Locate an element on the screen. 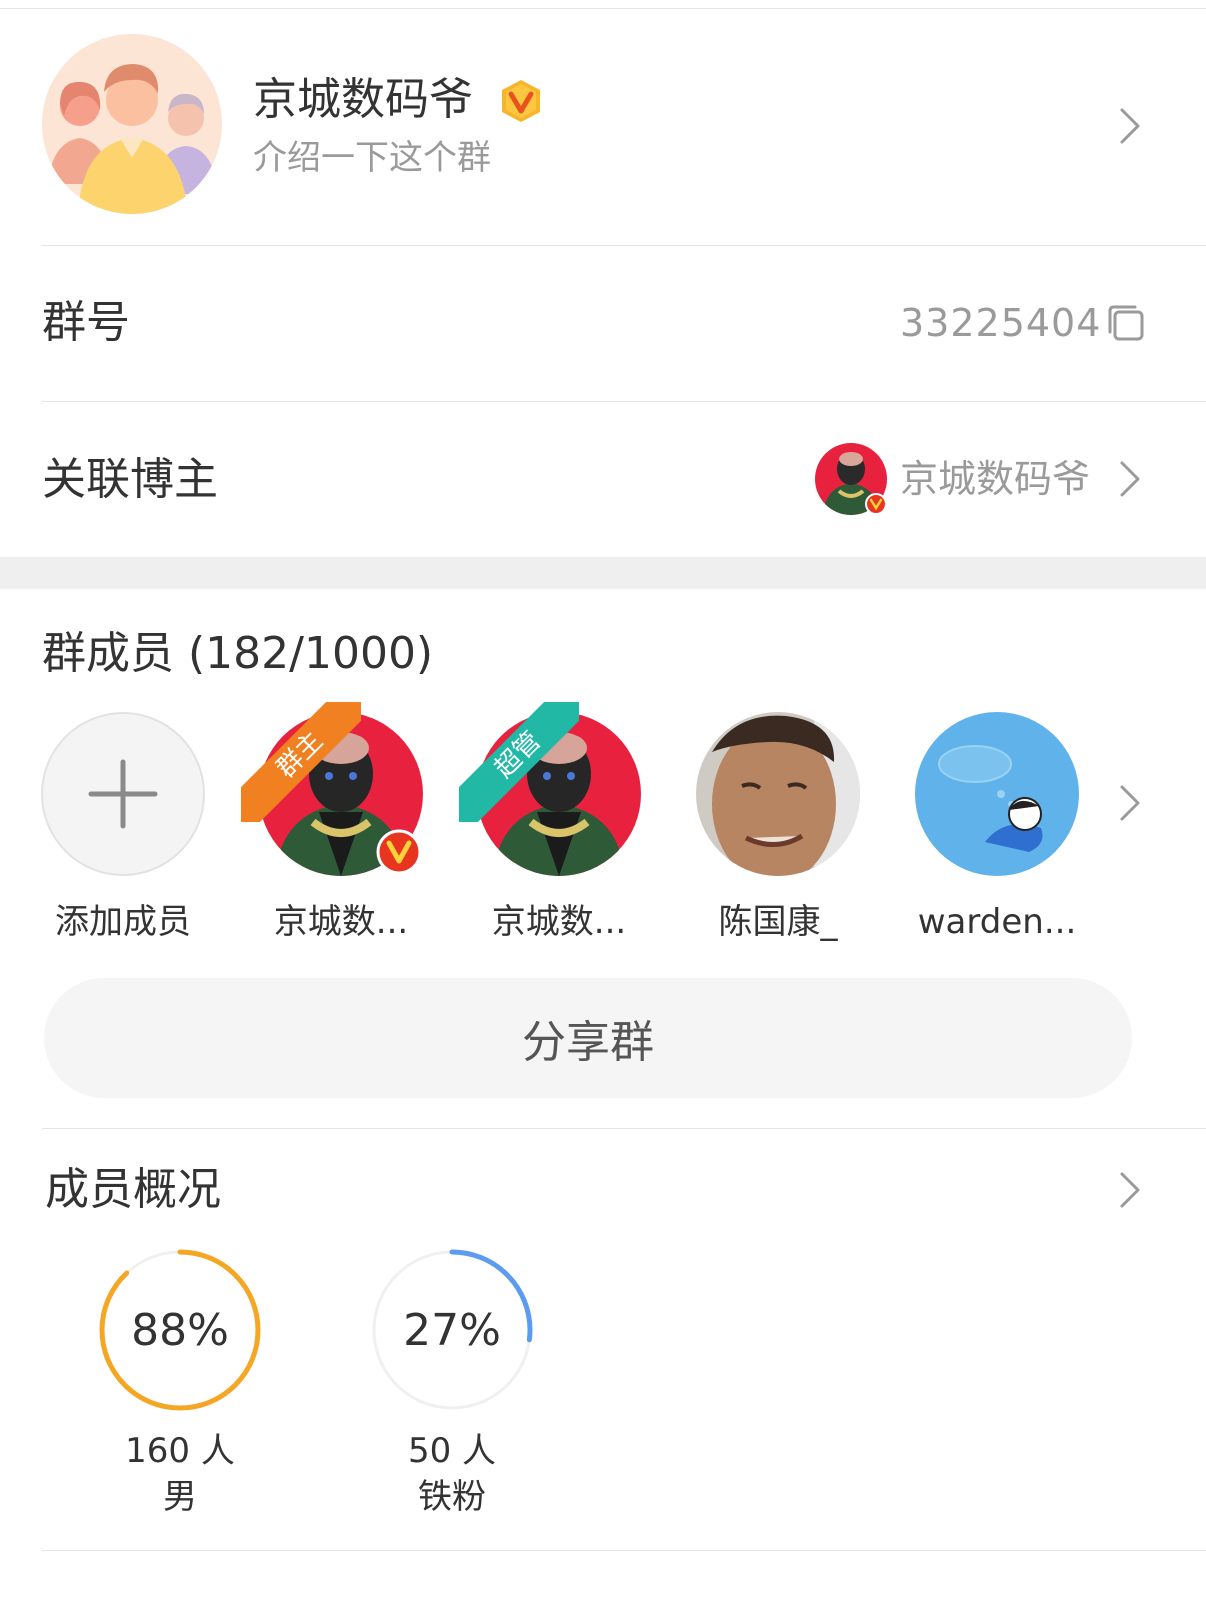 This screenshot has height=1607, width=1206. group-number-row: 群号 33225404 is located at coordinates (603, 323).